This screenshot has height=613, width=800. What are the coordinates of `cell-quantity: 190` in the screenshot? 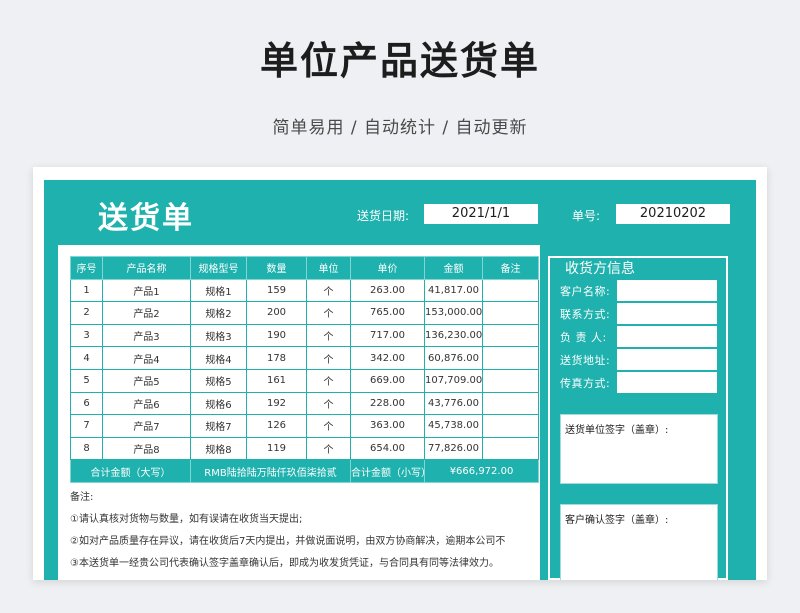 It's located at (276, 335).